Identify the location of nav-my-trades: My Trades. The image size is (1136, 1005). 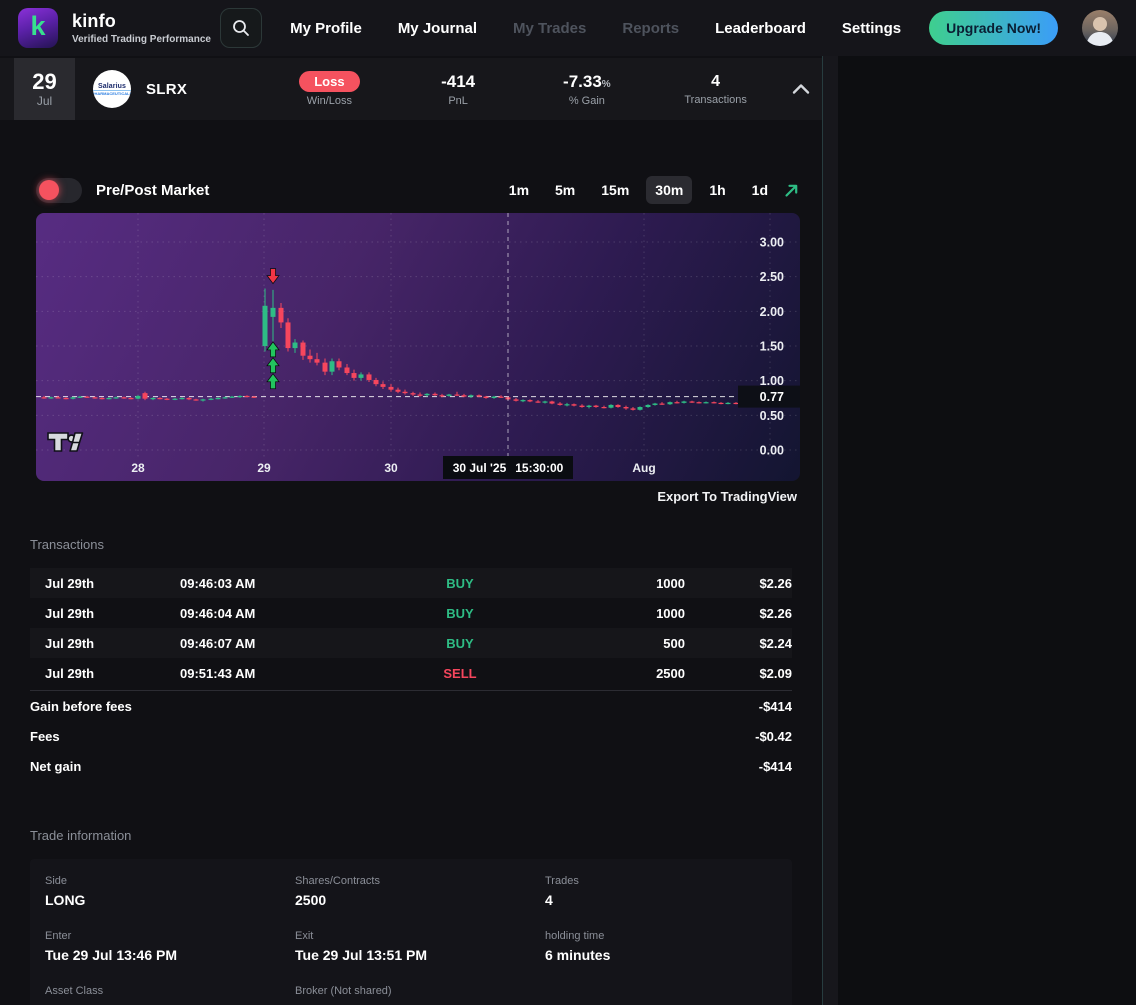
(549, 28).